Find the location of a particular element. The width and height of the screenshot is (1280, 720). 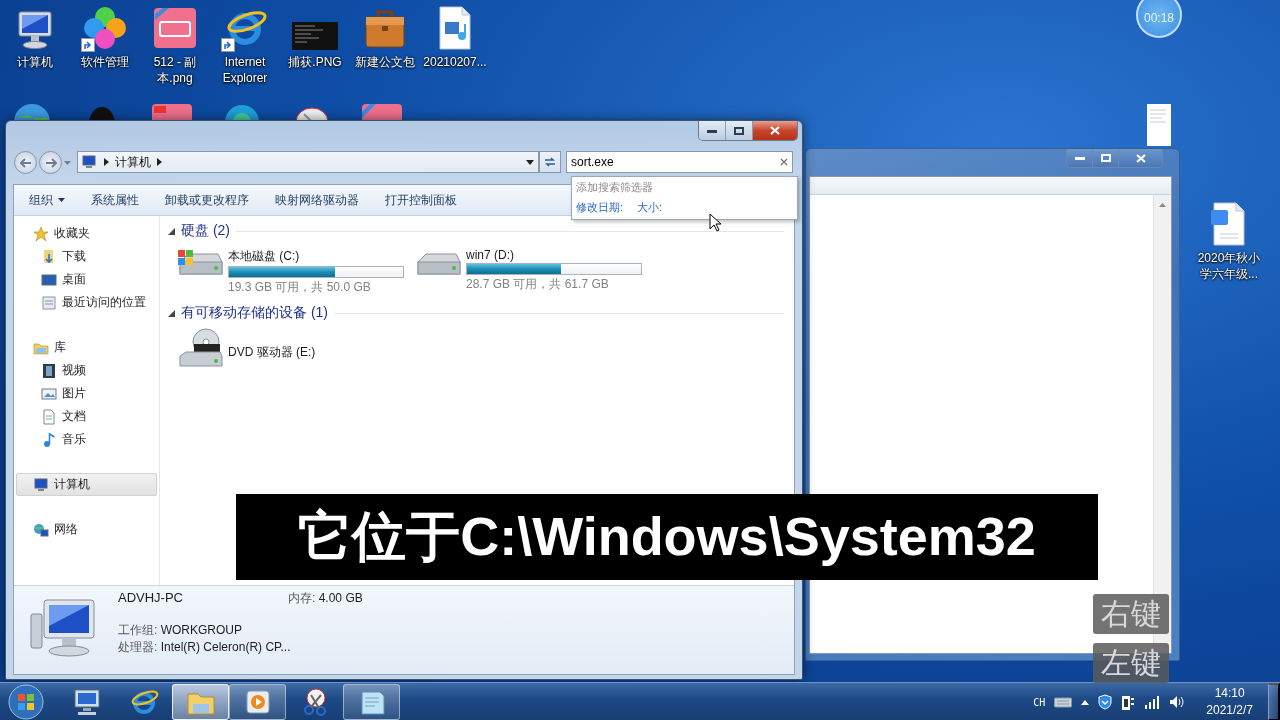

nav-item: 文档 is located at coordinates (86, 416).